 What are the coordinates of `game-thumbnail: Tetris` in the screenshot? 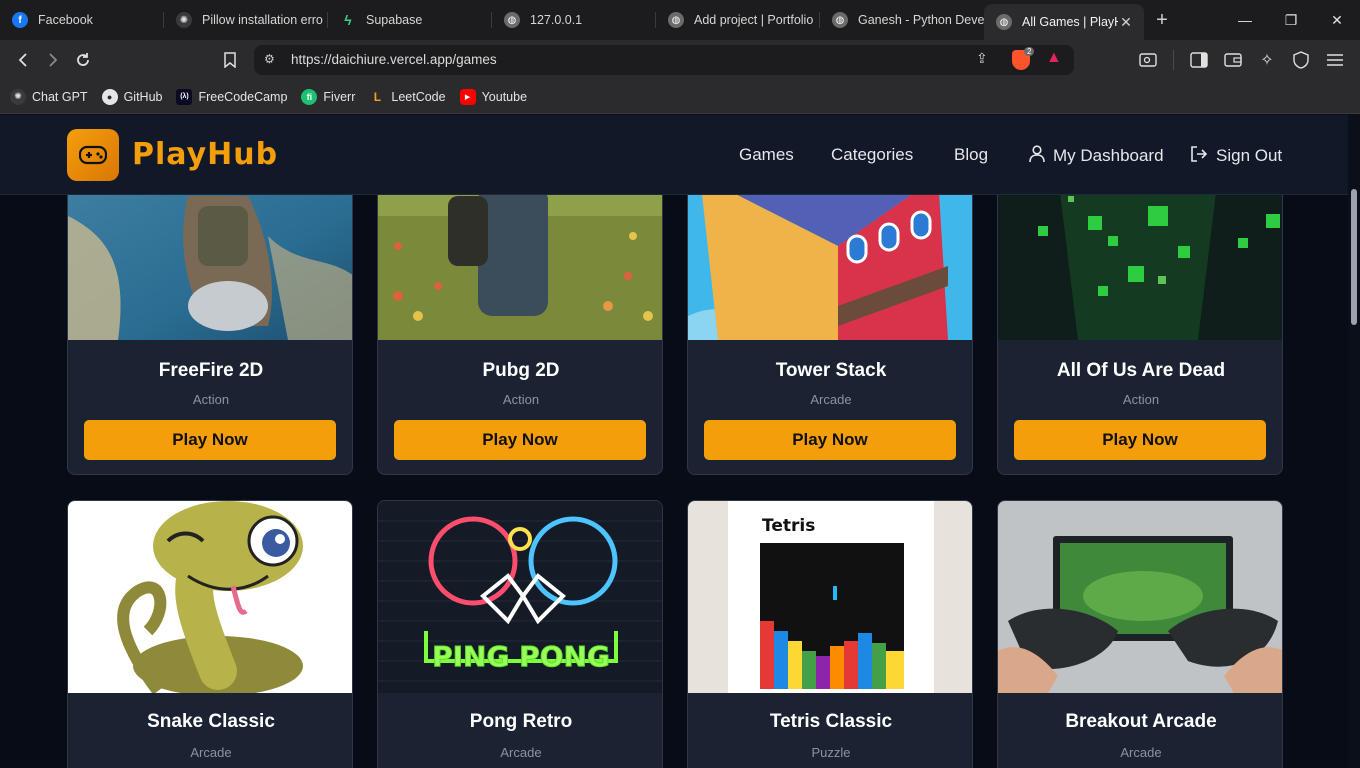 It's located at (830, 597).